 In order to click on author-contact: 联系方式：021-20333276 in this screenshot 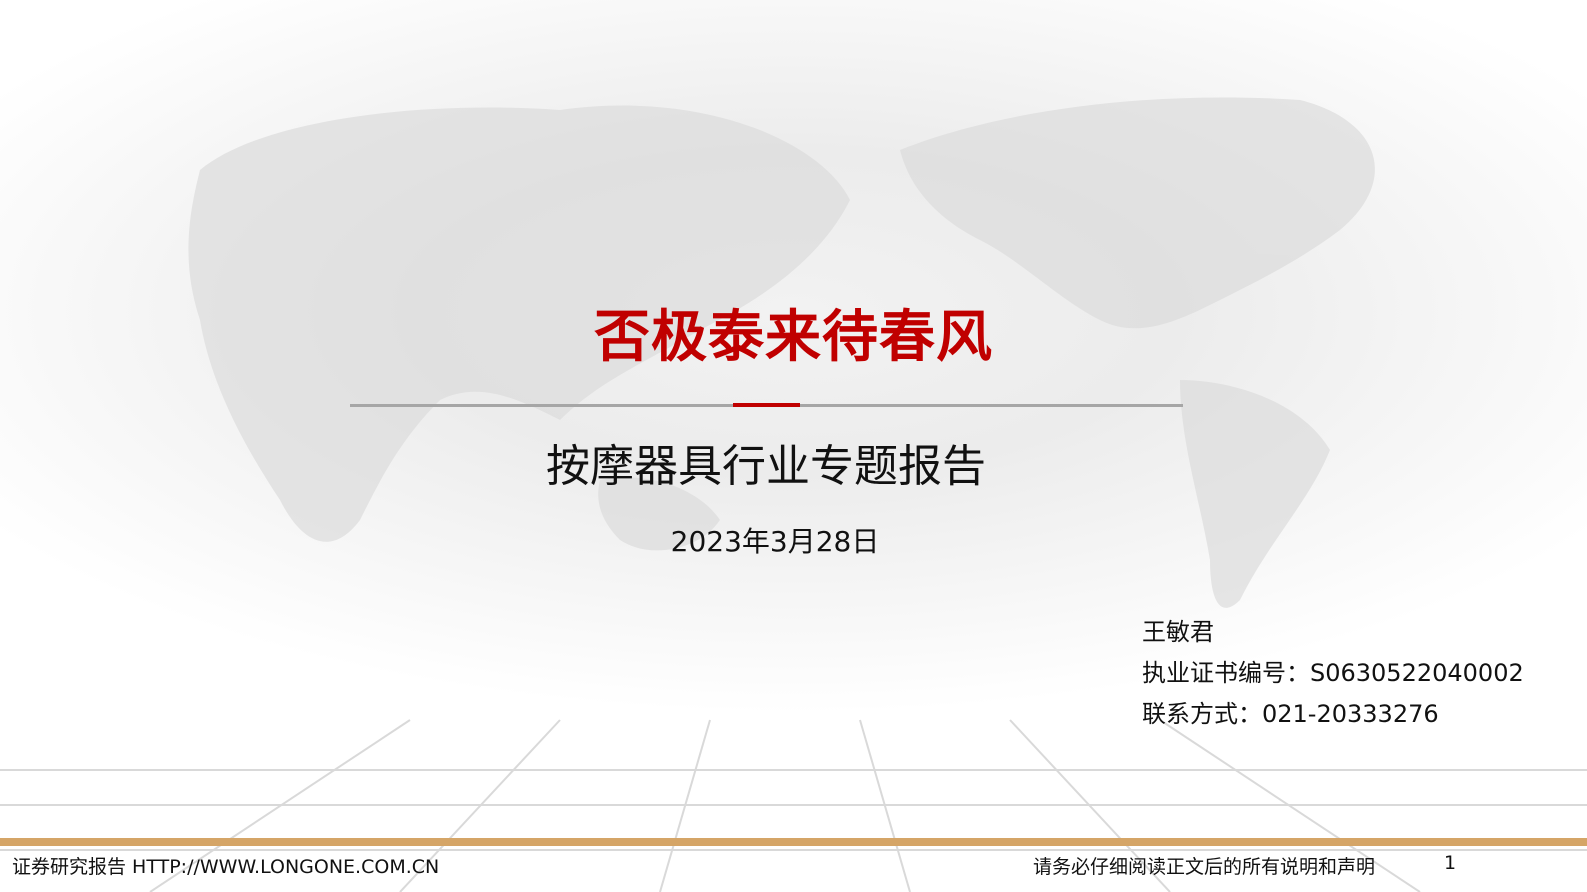, I will do `click(1290, 714)`.